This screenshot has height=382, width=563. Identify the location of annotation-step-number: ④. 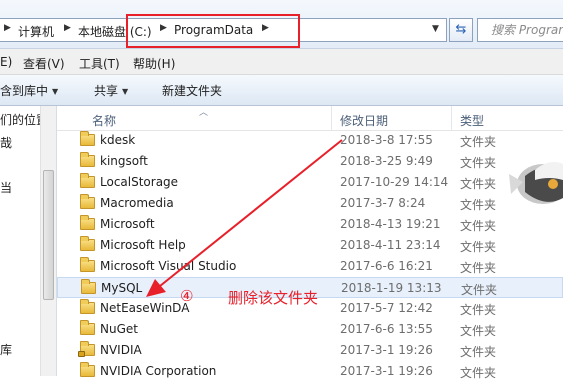
(187, 296).